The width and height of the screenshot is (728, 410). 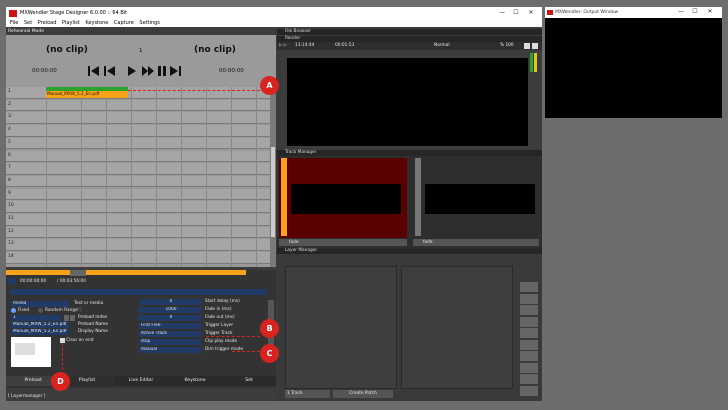 I want to click on fade-in-field: 1000, so click(x=170, y=310).